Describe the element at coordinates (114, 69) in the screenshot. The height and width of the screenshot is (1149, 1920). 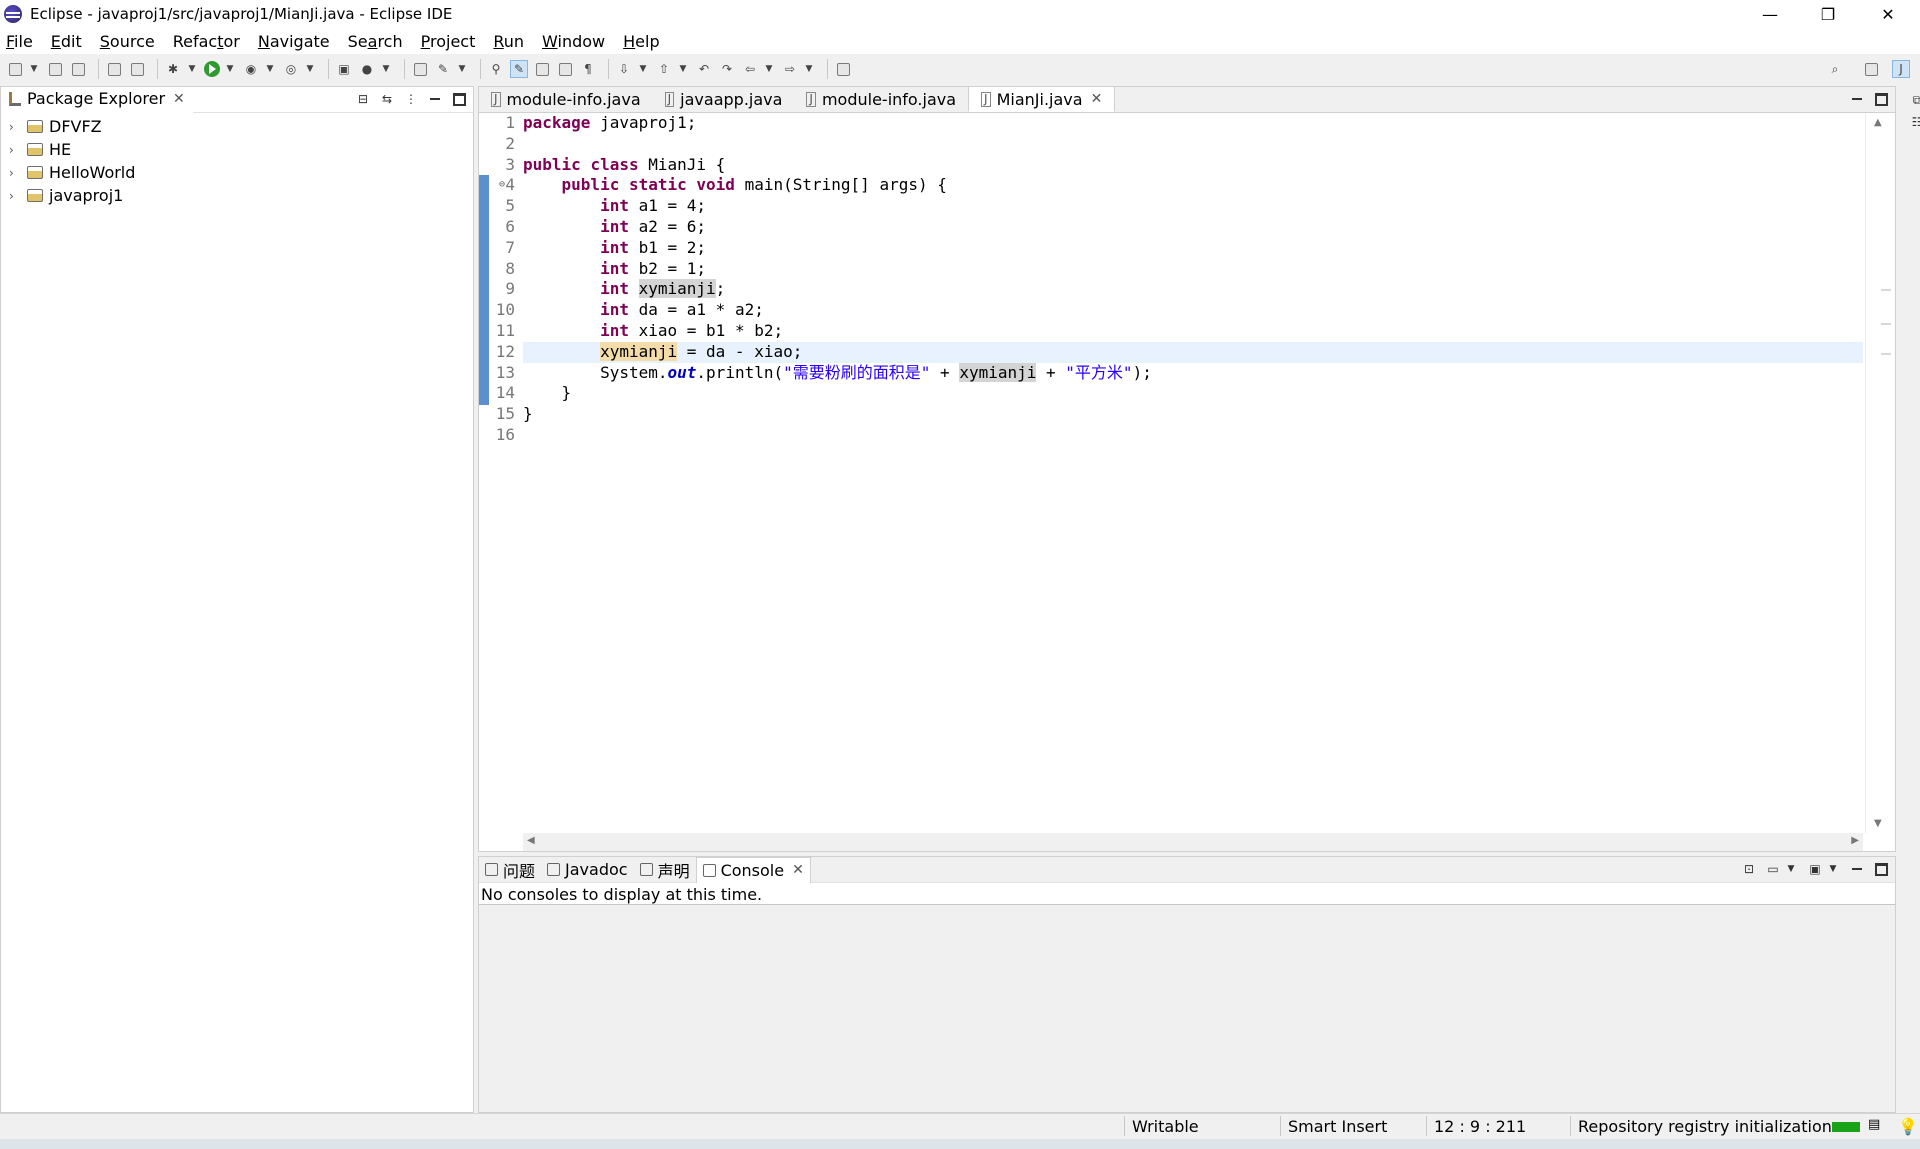
I see `open-terminal-icon` at that location.